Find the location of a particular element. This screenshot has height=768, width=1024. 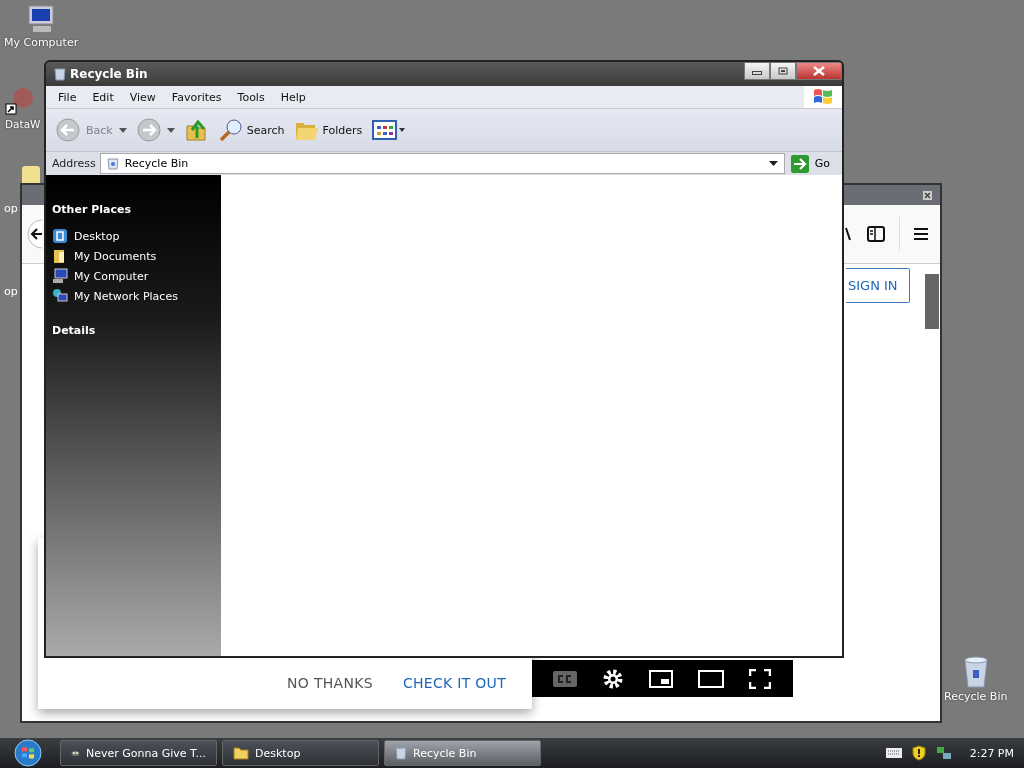

network-icon is located at coordinates (943, 753).